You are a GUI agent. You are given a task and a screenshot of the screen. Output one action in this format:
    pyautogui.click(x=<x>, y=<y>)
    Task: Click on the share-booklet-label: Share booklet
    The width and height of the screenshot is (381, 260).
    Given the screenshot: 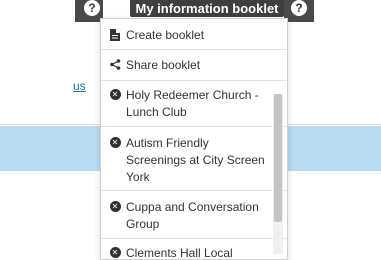 What is the action you would take?
    pyautogui.click(x=163, y=65)
    